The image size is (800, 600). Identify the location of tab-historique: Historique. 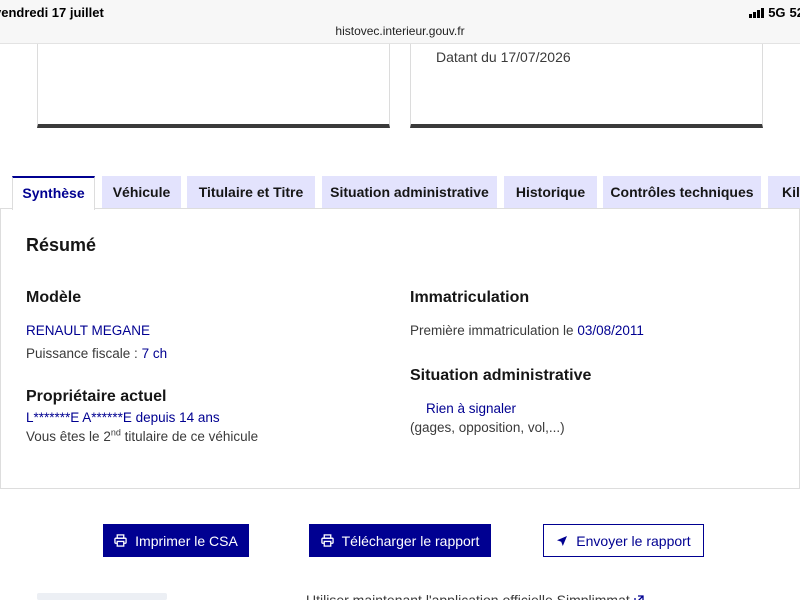
(550, 192).